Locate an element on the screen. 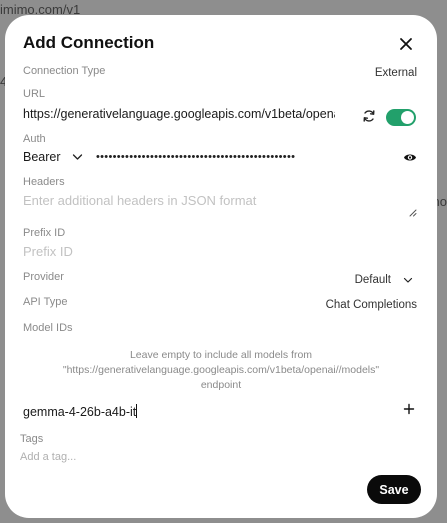 The width and height of the screenshot is (447, 523). resize-handle-icon is located at coordinates (412, 212).